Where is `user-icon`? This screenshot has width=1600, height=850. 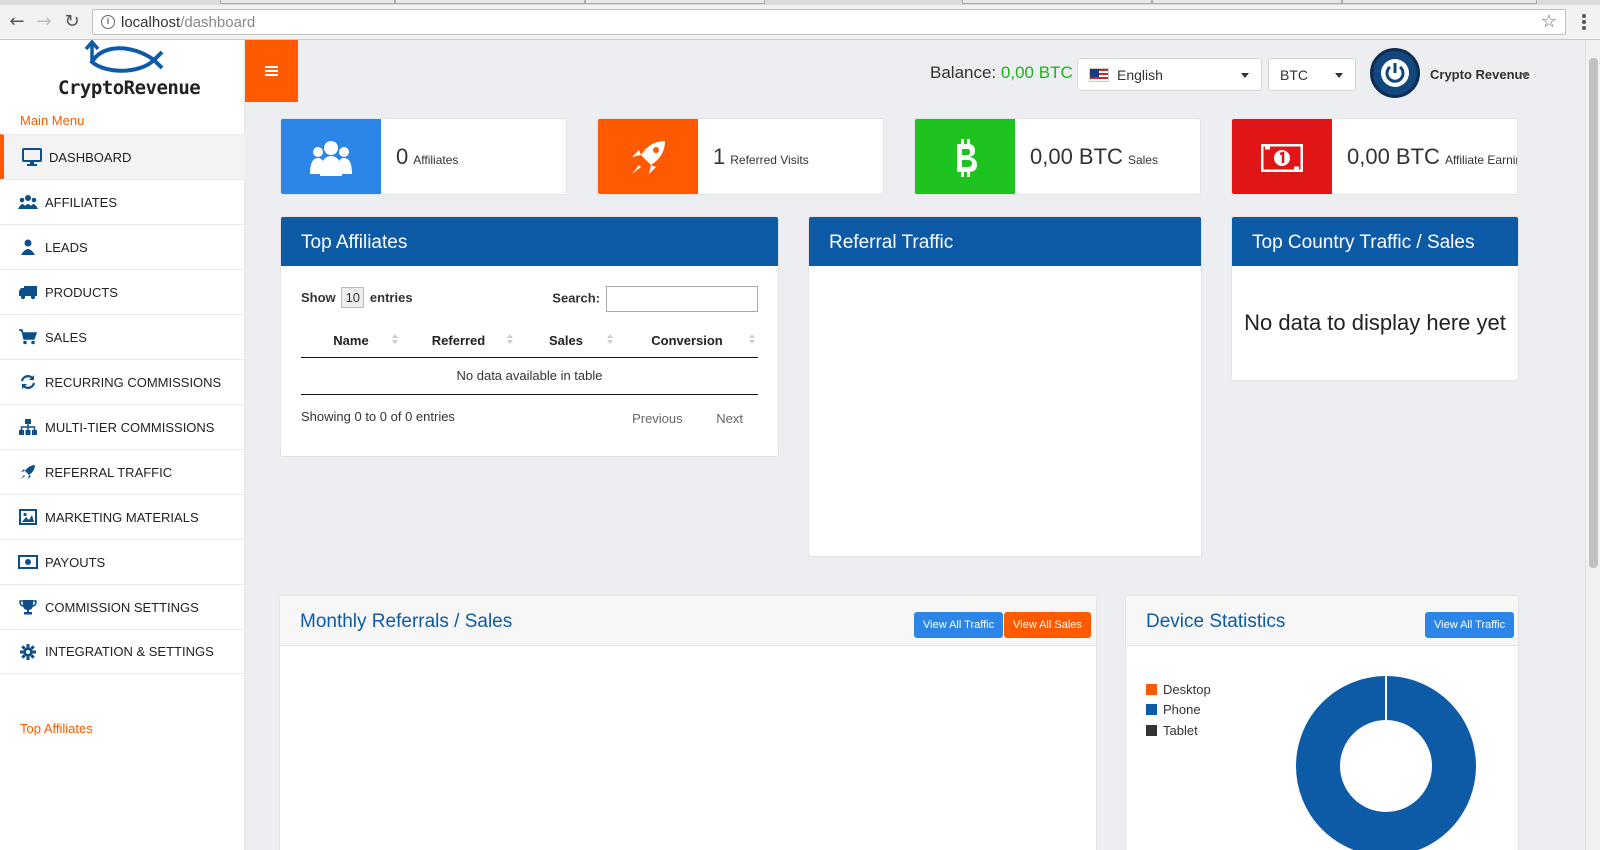 user-icon is located at coordinates (28, 247).